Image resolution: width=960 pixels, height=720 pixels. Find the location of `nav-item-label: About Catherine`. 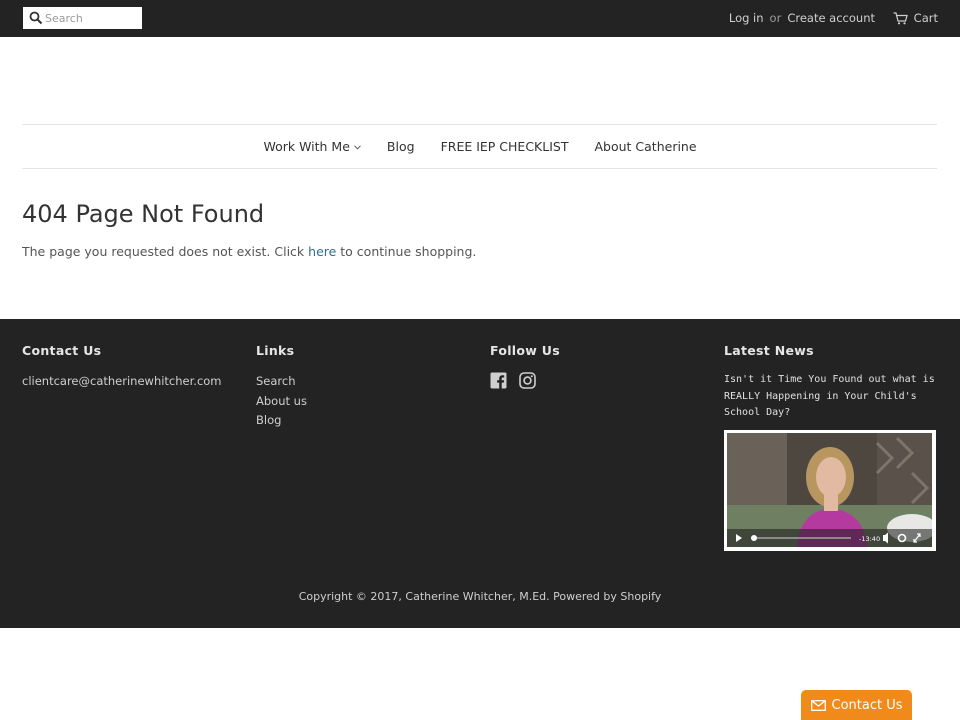

nav-item-label: About Catherine is located at coordinates (645, 146).